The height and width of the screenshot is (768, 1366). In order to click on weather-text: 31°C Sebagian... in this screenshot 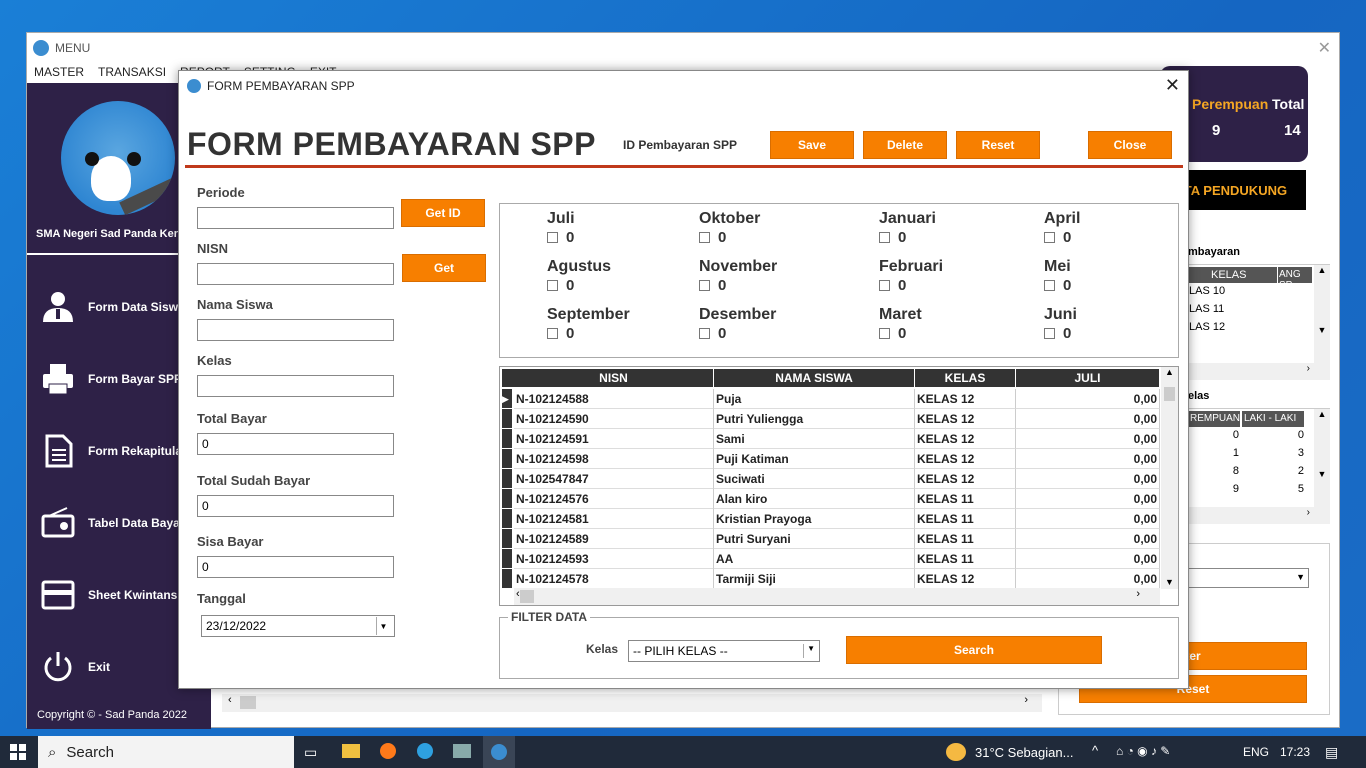, I will do `click(1024, 752)`.